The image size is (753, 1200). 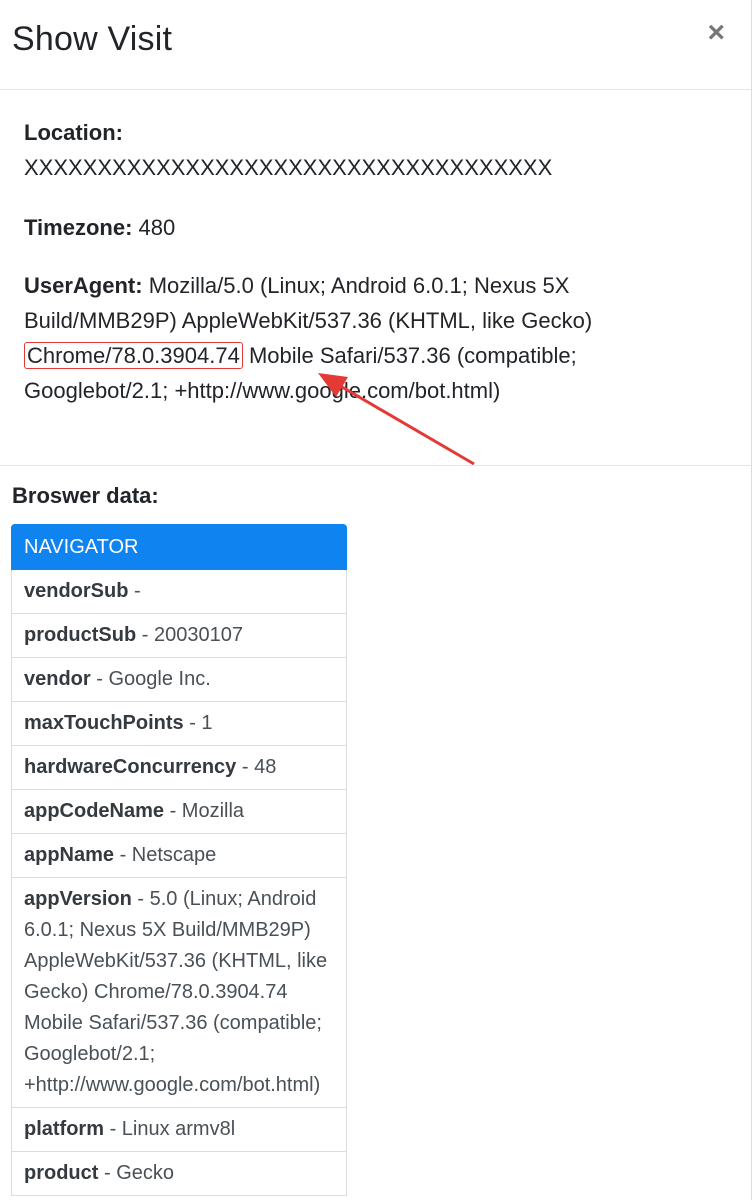 I want to click on navigator-row-platform: platform - Linux armv8l, so click(x=179, y=1130).